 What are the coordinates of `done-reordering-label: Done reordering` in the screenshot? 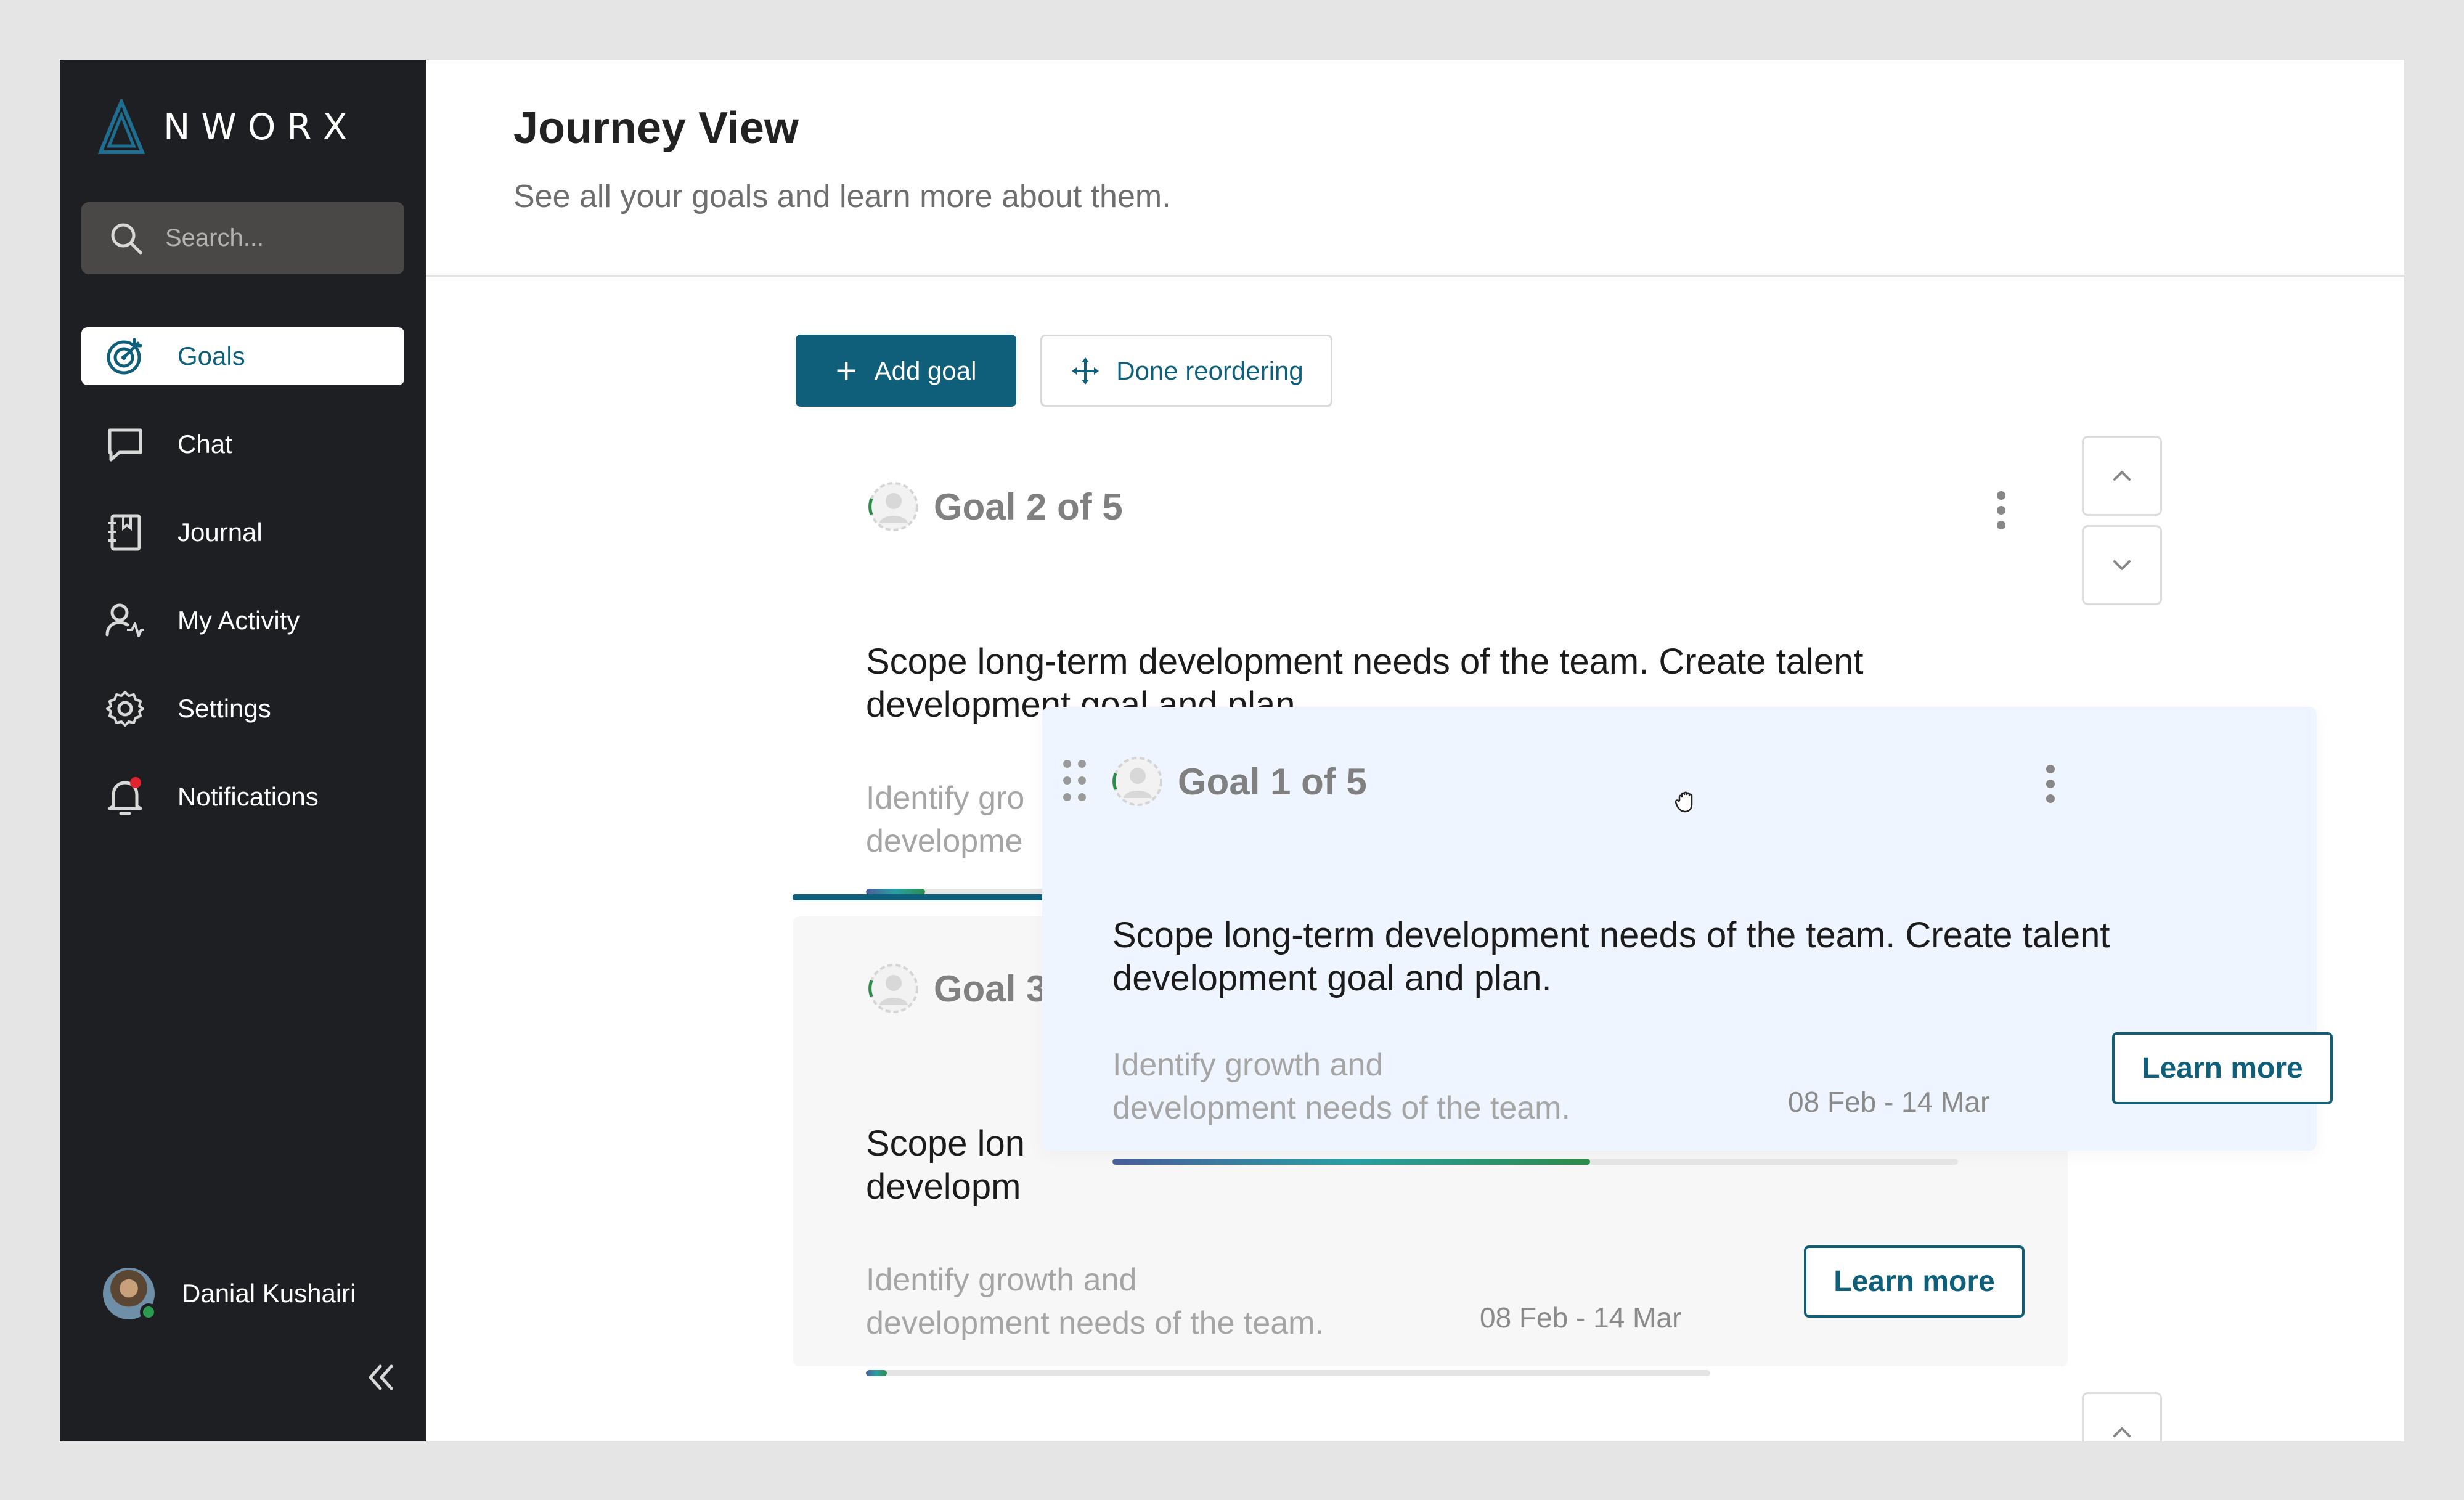 It's located at (1210, 370).